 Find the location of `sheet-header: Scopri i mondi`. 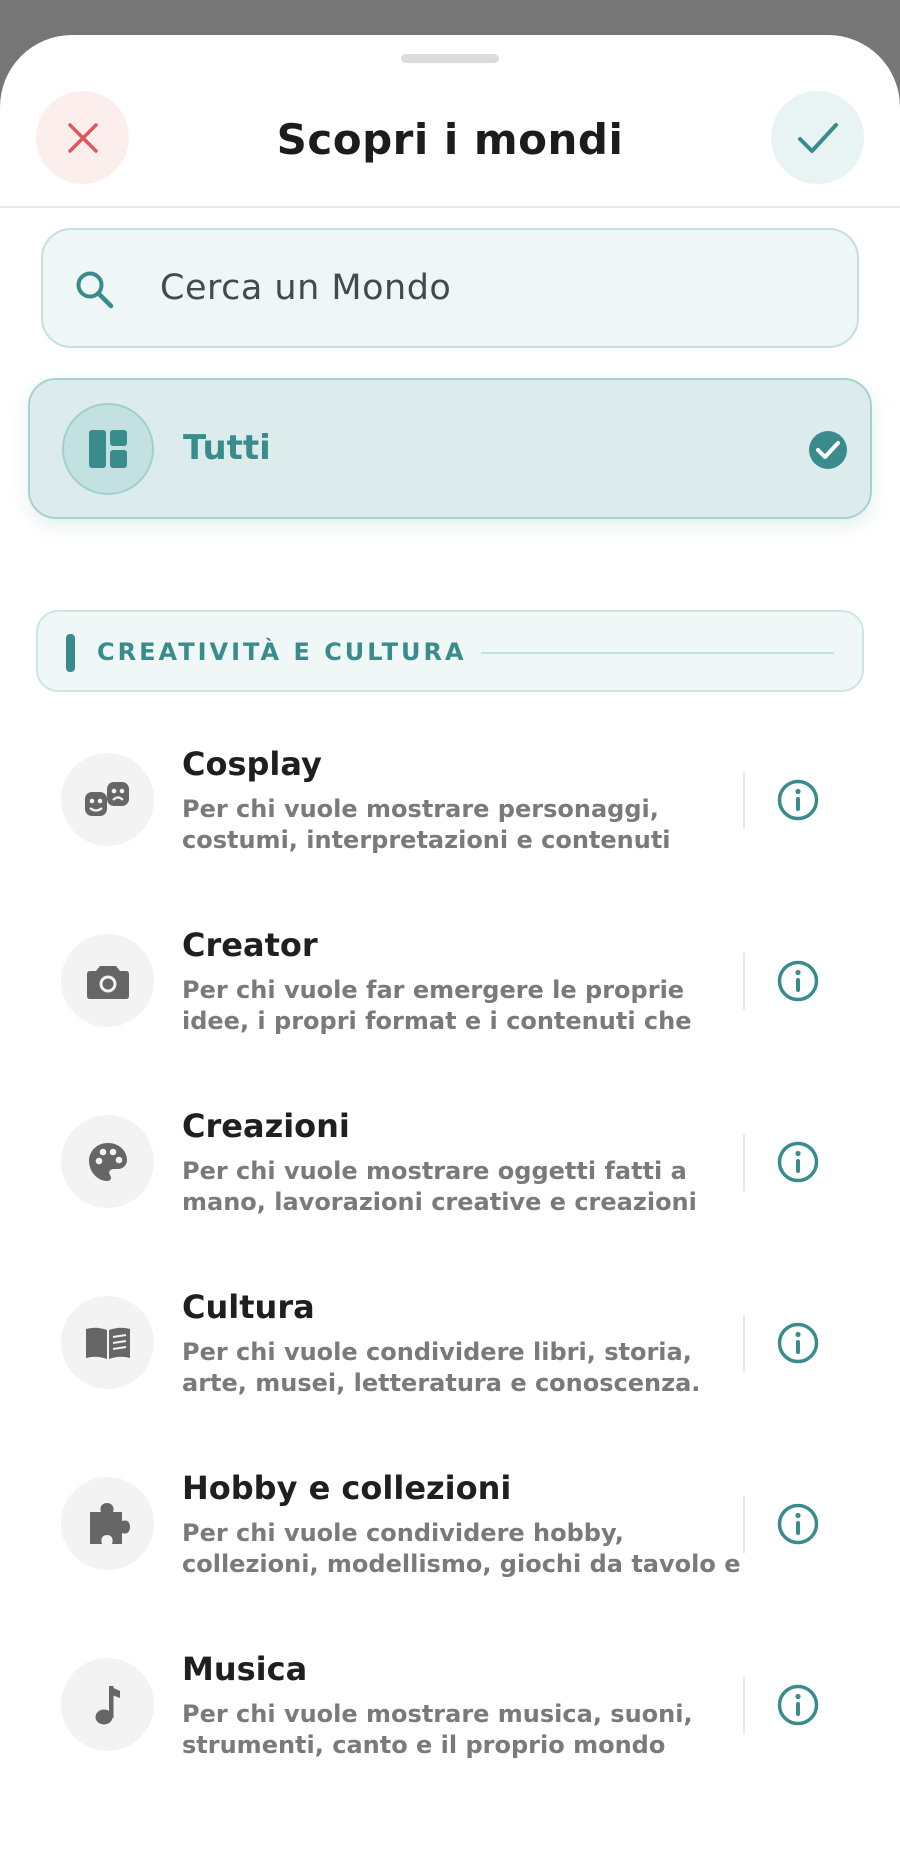

sheet-header: Scopri i mondi is located at coordinates (450, 121).